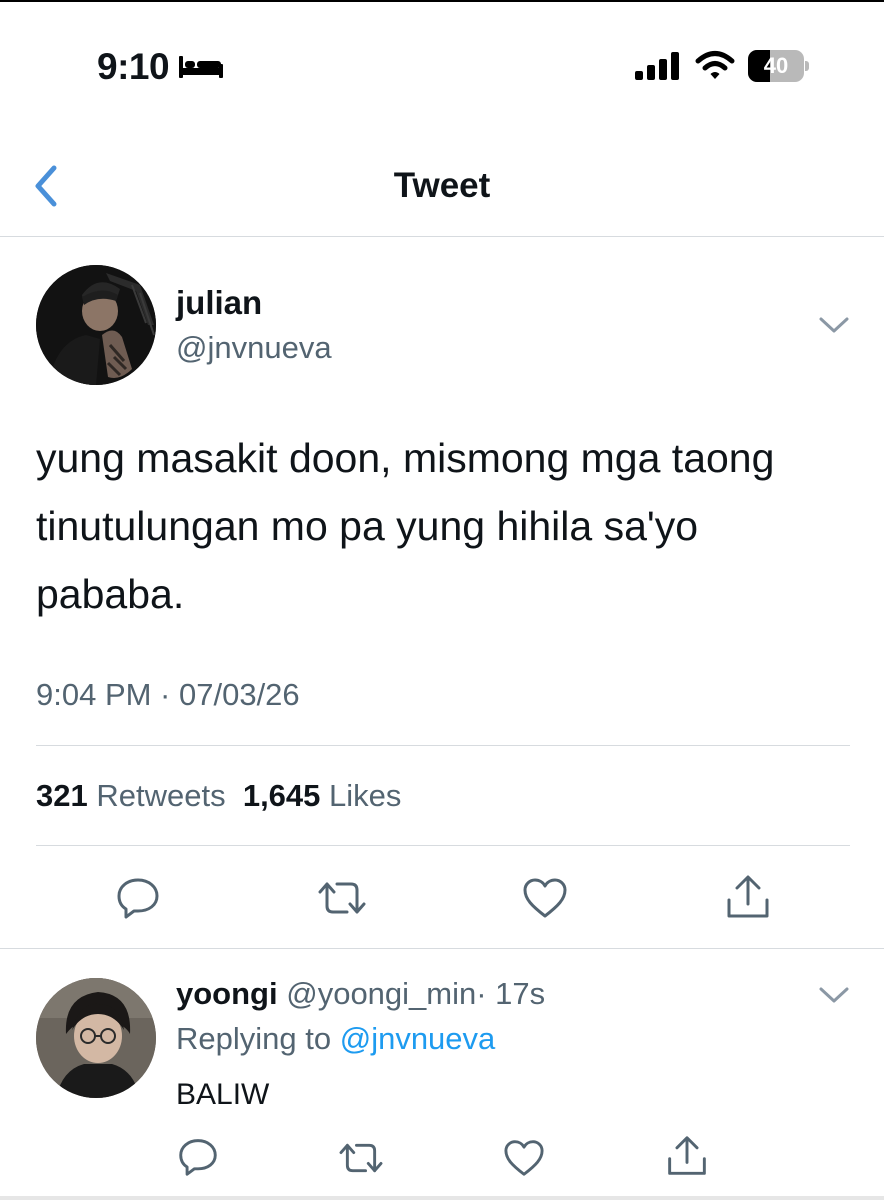  I want to click on bottom-edge, so click(442, 1198).